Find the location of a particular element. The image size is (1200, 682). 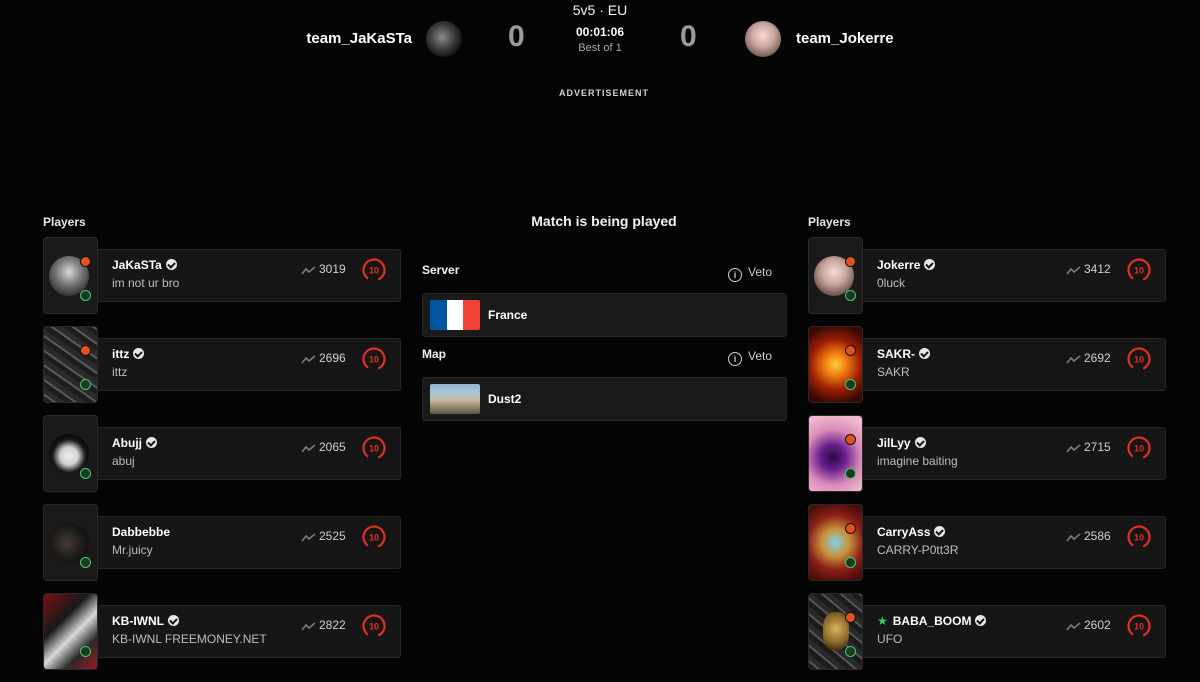

player-row: JilLyy imagine baiting 2715 10 is located at coordinates (988, 453).